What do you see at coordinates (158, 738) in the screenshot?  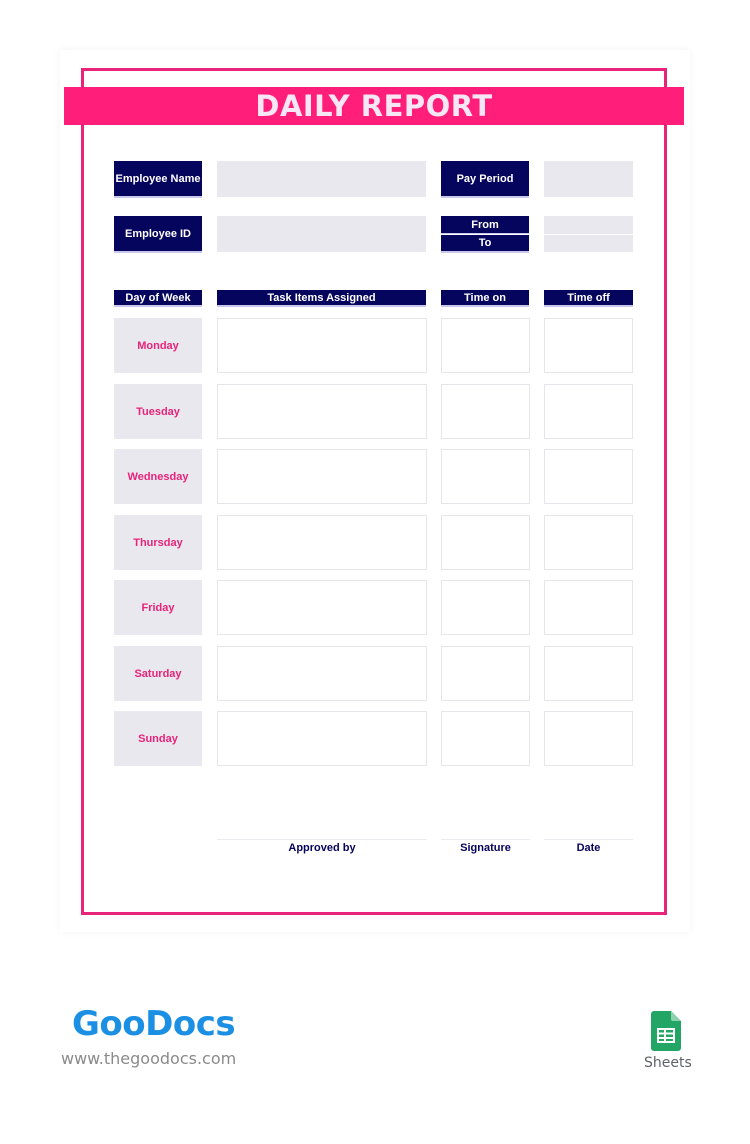 I see `day-label: Sunday` at bounding box center [158, 738].